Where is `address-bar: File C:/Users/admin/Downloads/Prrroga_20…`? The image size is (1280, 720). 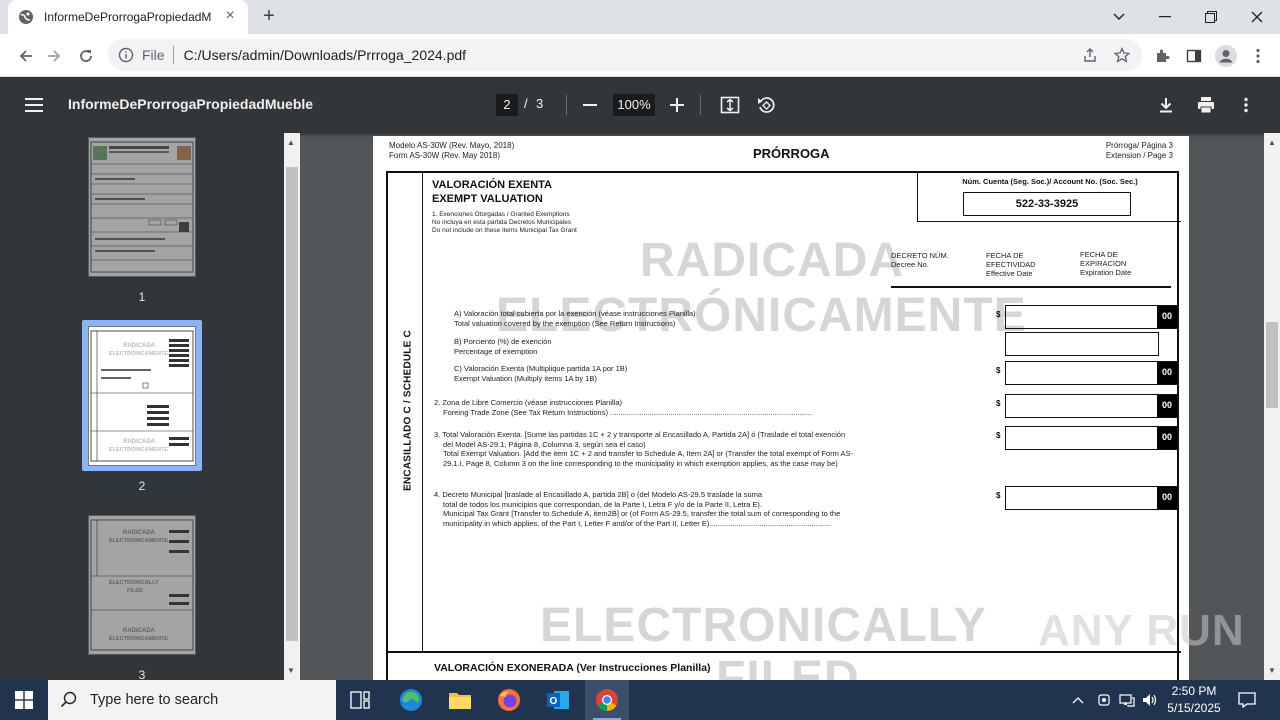
address-bar: File C:/Users/admin/Downloads/Prrroga_20… is located at coordinates (625, 55).